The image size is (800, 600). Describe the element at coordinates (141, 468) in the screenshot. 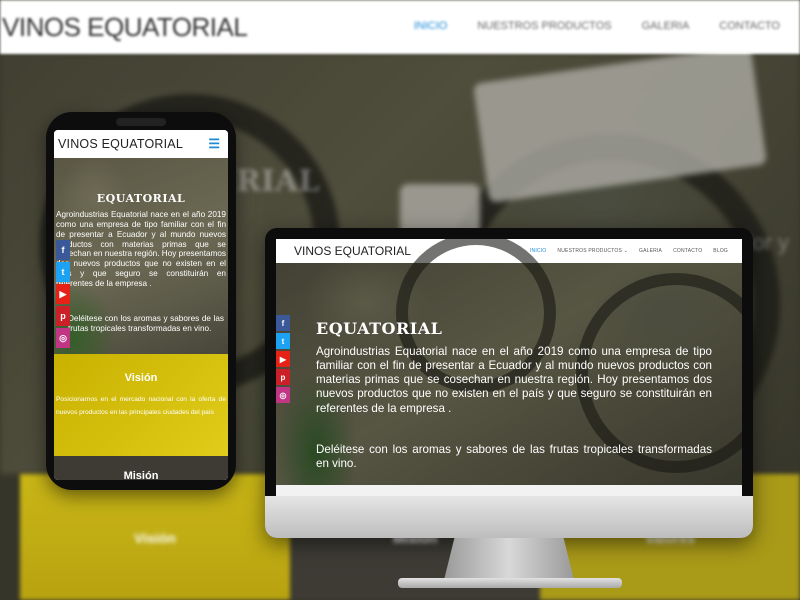

I see `phone-mision-section: Misión` at that location.